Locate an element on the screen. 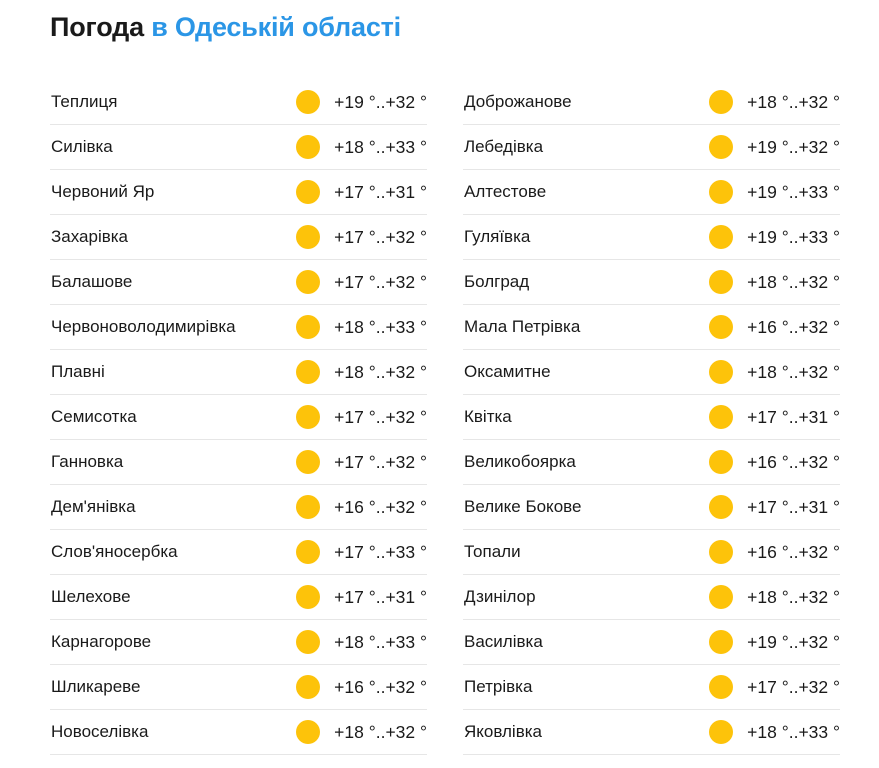  city-weather-row: Алтестове +19 °..+33 ° is located at coordinates (651, 192).